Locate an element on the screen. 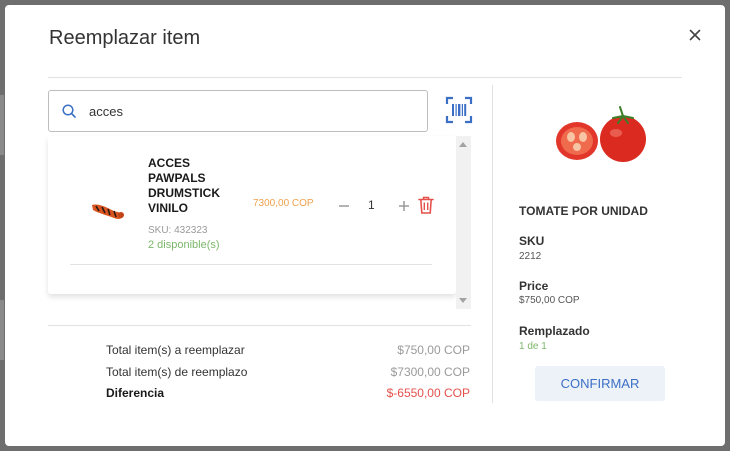 The image size is (730, 451). sku-value: 2212 is located at coordinates (530, 256).